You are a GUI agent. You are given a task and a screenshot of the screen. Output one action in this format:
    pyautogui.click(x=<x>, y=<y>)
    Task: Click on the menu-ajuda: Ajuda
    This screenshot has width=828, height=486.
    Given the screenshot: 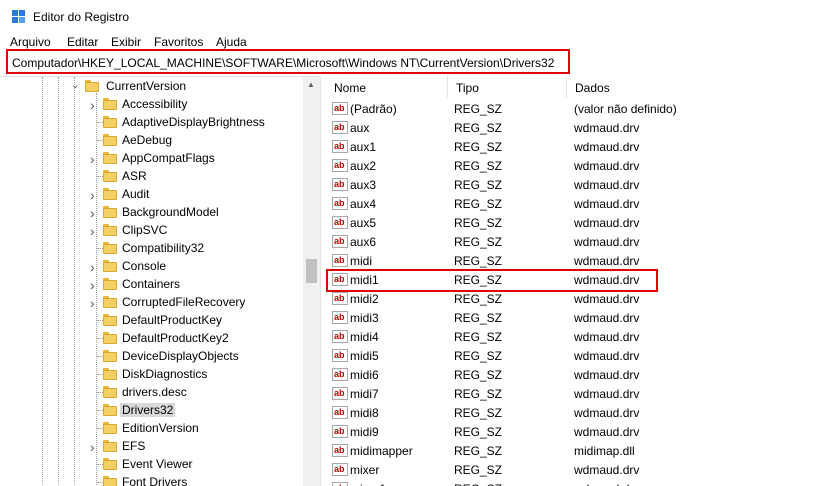 What is the action you would take?
    pyautogui.click(x=231, y=42)
    